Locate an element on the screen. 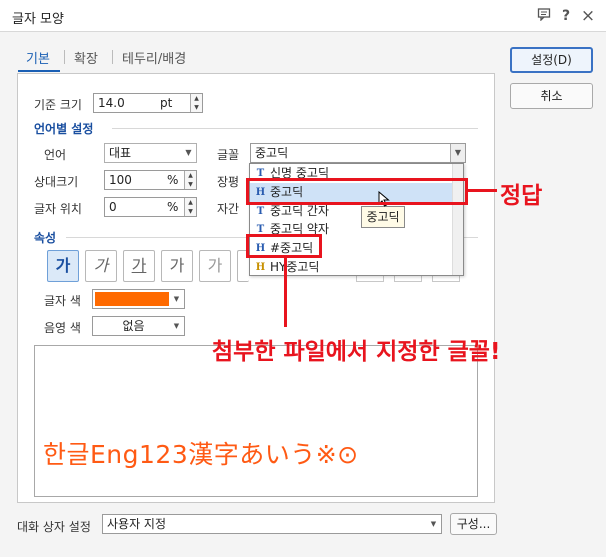 The width and height of the screenshot is (606, 557). base-size-spinner: ▲ ▼ is located at coordinates (196, 103).